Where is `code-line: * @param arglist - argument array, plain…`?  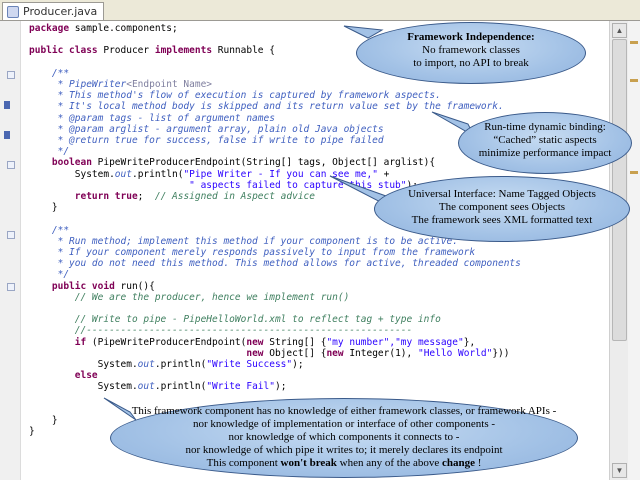 code-line: * @param arglist - argument array, plain… is located at coordinates (206, 129).